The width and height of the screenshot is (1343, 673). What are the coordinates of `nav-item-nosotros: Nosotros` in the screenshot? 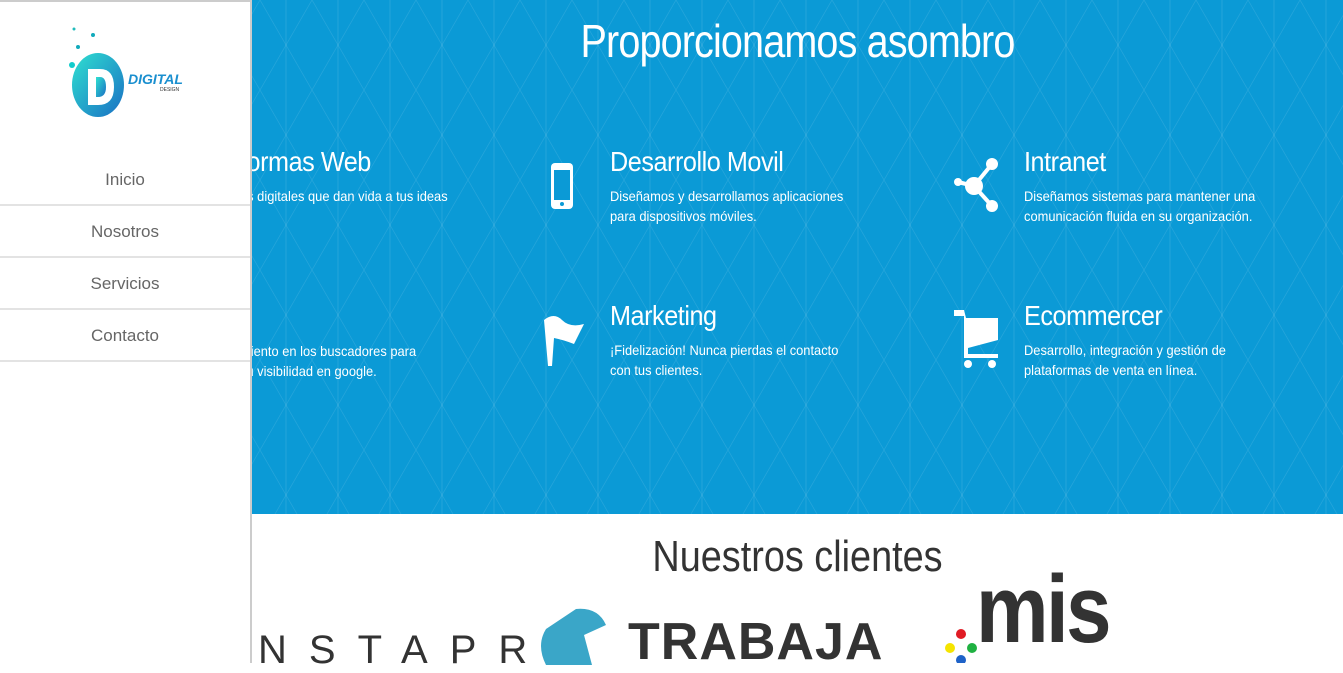 It's located at (125, 232).